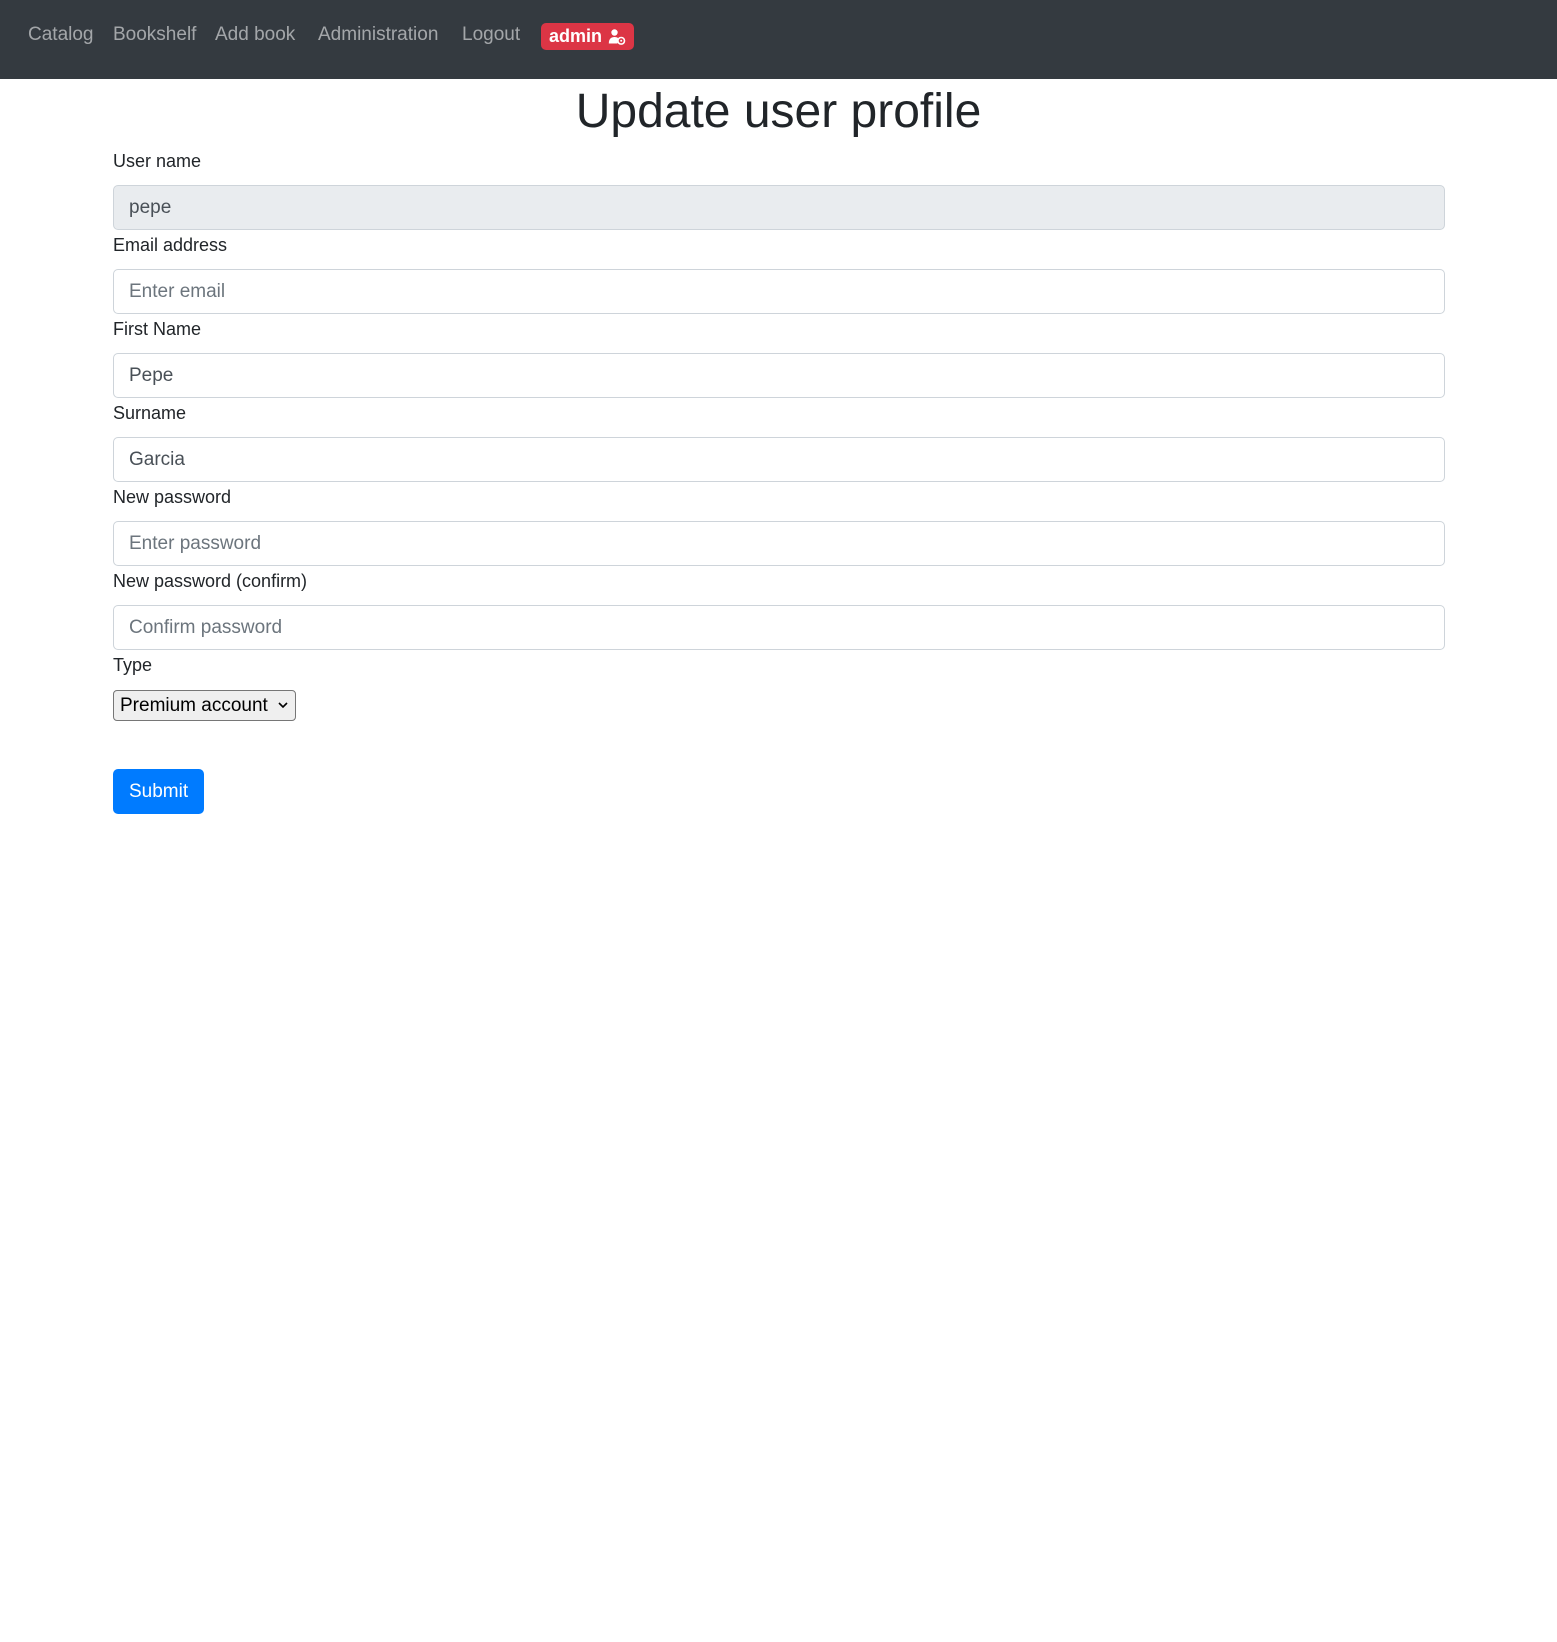 The image size is (1557, 1642). I want to click on confirm-password-input, so click(779, 627).